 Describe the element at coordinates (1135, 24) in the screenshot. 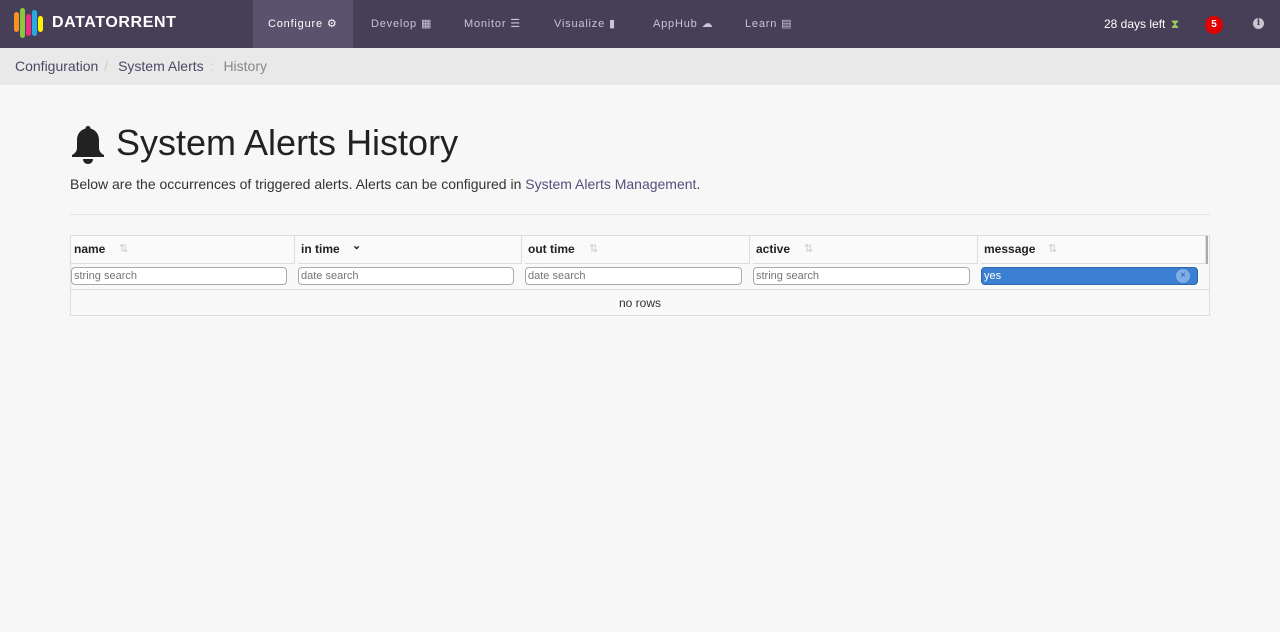

I see `trial-text: 28 days left` at that location.